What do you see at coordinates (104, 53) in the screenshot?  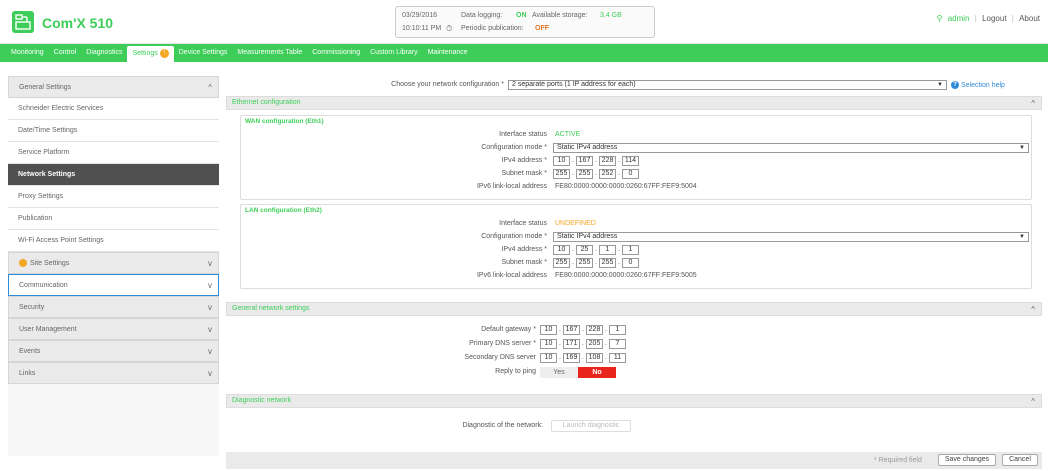 I see `tab-diagnostics: Diagnostics` at bounding box center [104, 53].